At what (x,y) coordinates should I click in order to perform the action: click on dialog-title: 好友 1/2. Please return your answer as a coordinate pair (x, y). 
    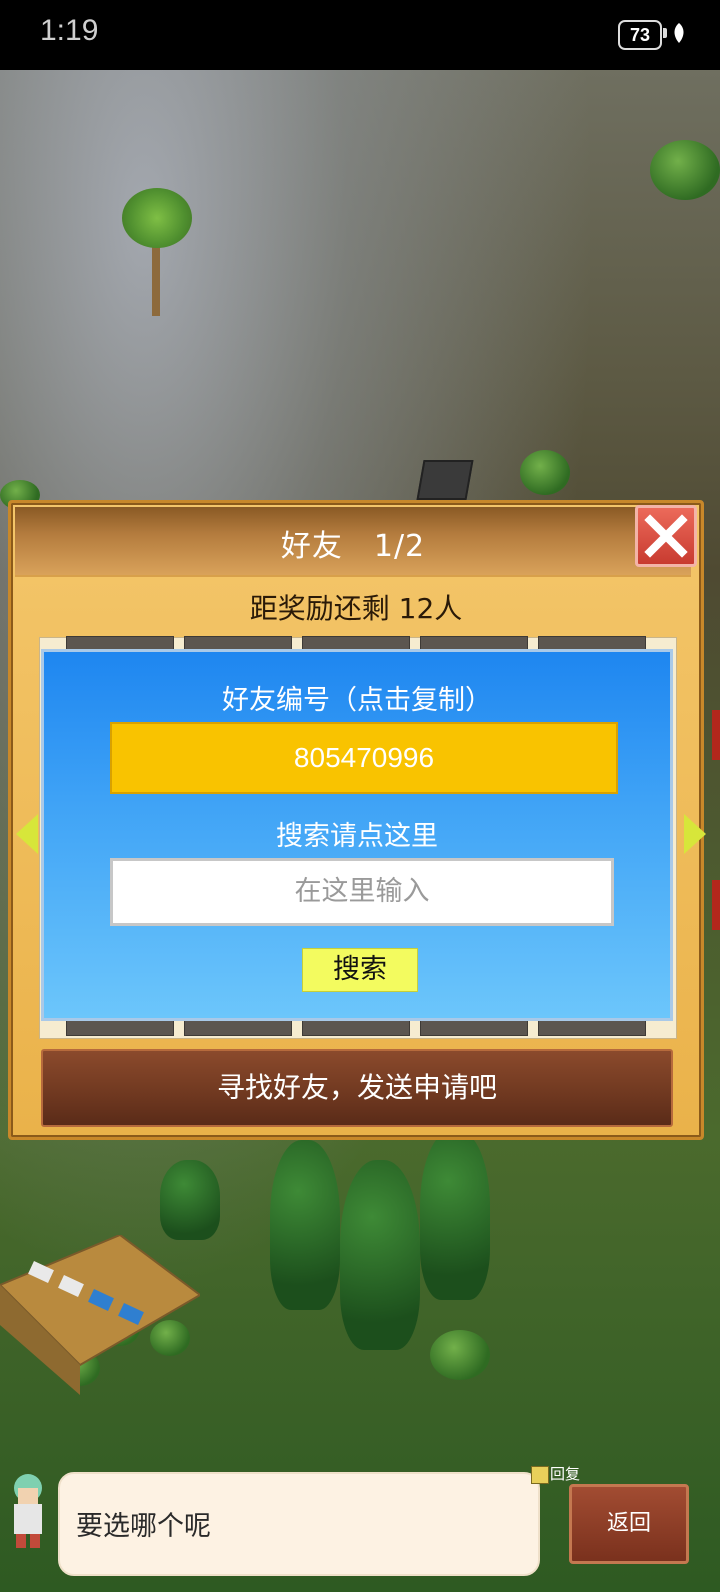
    Looking at the image, I should click on (353, 546).